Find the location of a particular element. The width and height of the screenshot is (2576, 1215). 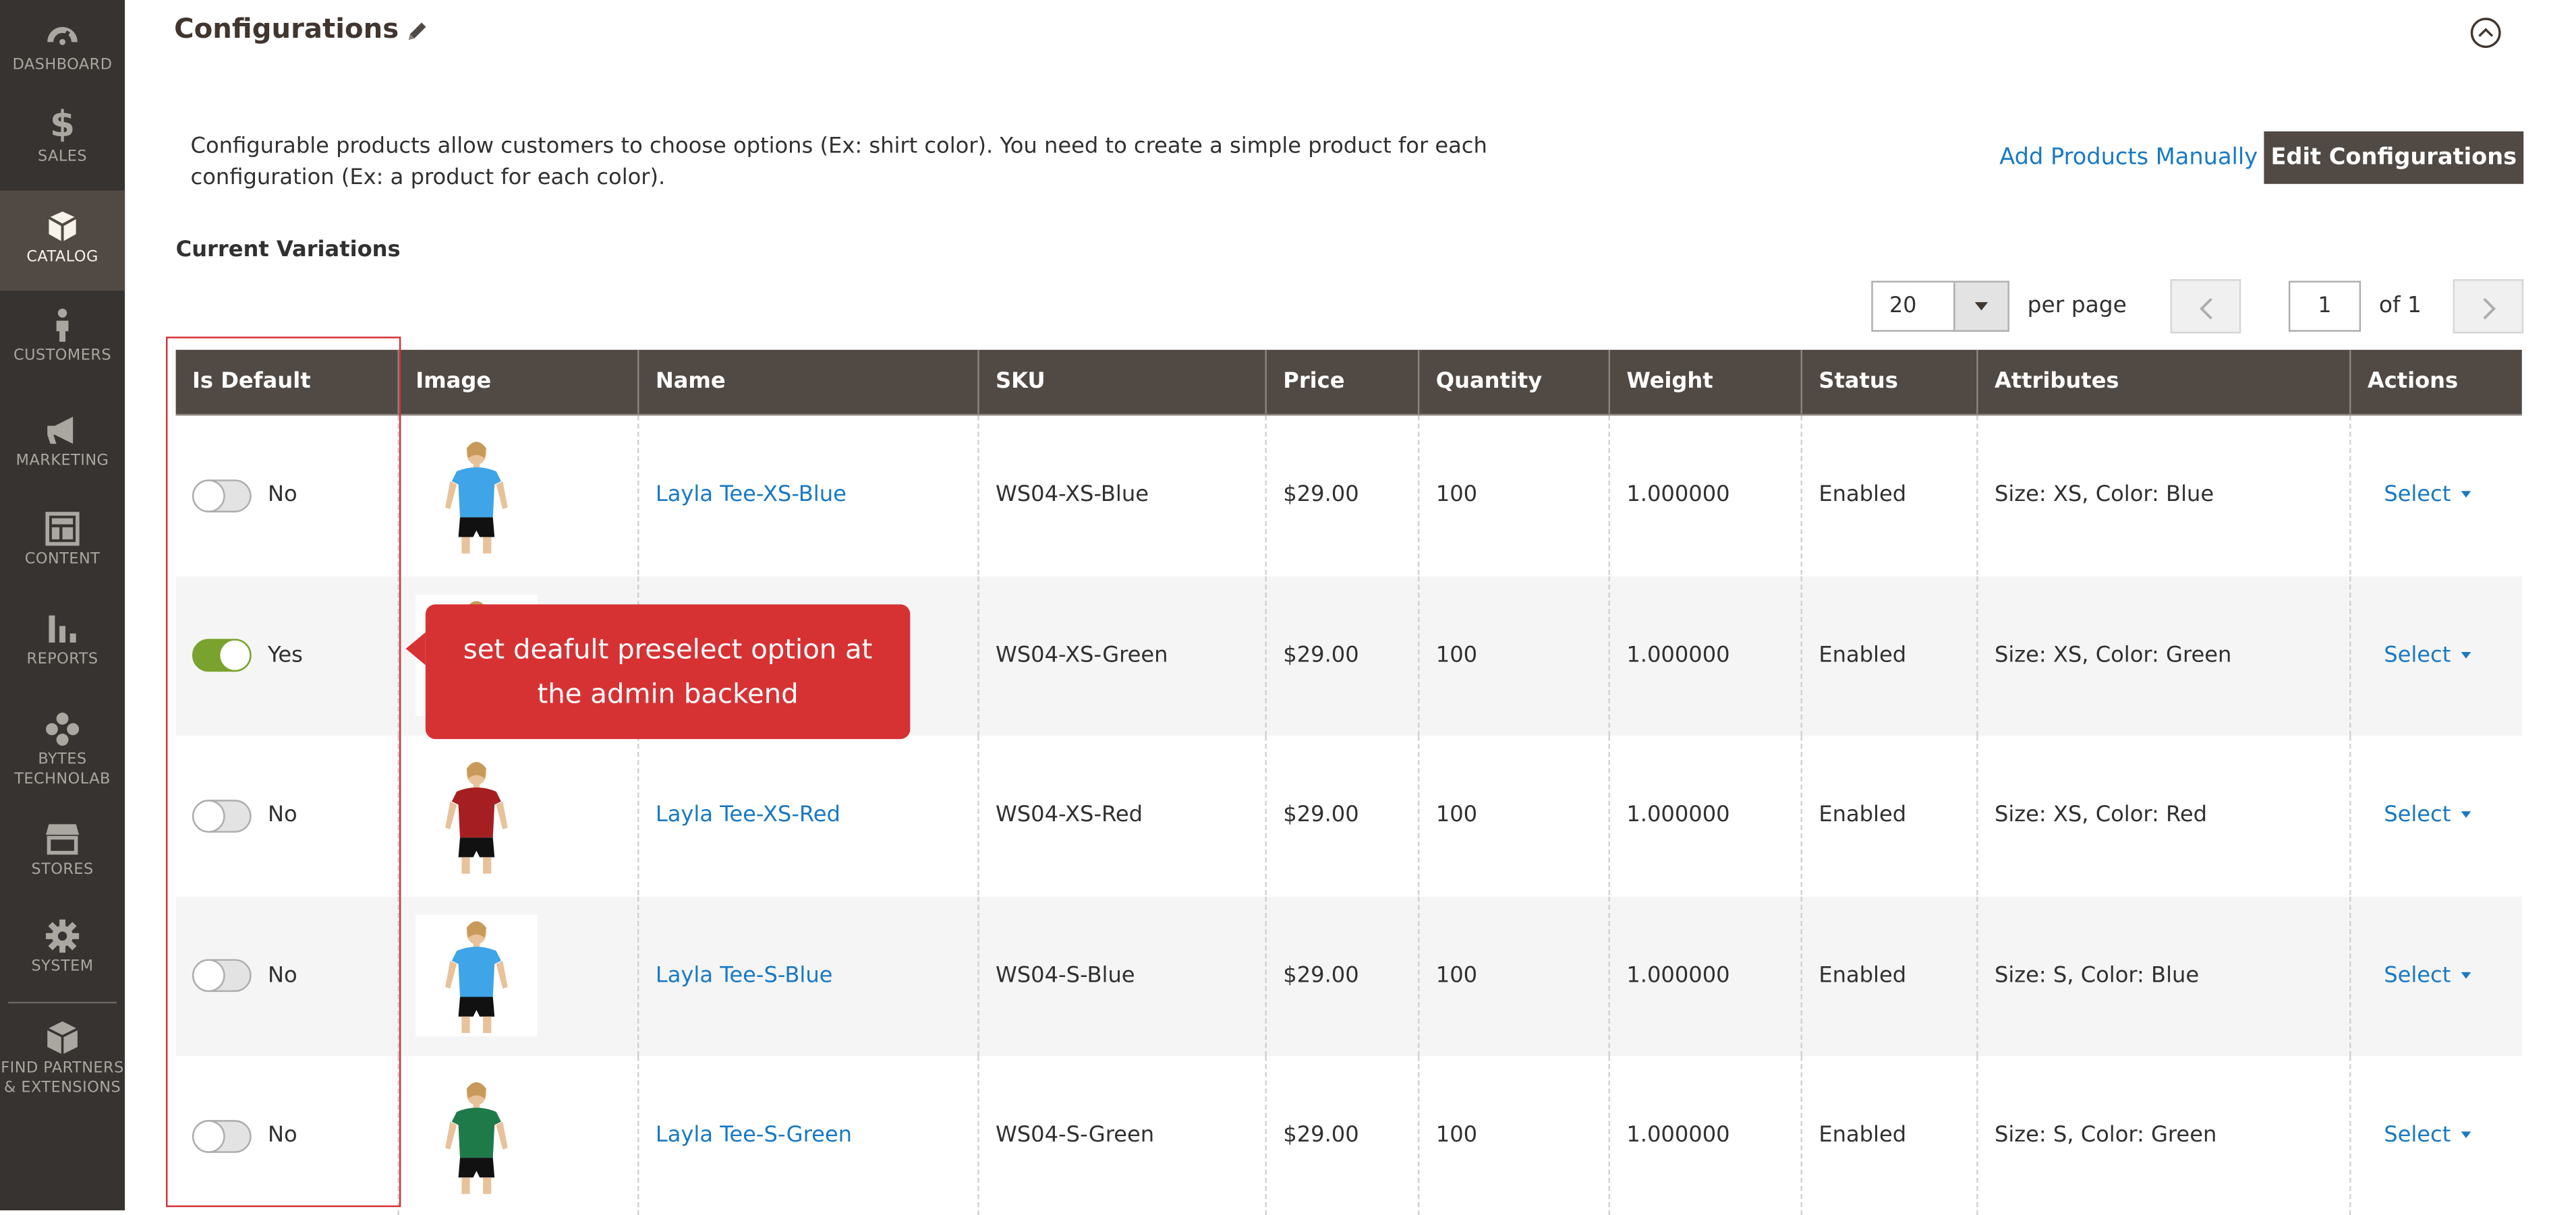

name-cell: Layla Tee-S-Blue is located at coordinates (807, 975).